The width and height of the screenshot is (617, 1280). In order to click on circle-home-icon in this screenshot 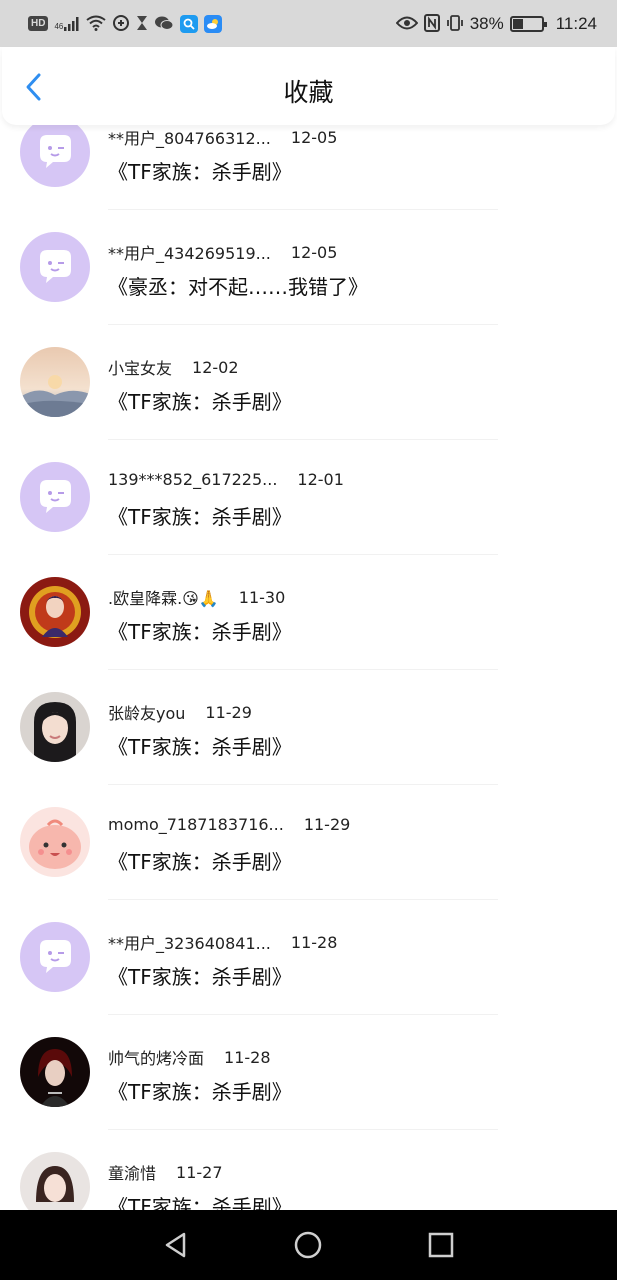, I will do `click(308, 1245)`.